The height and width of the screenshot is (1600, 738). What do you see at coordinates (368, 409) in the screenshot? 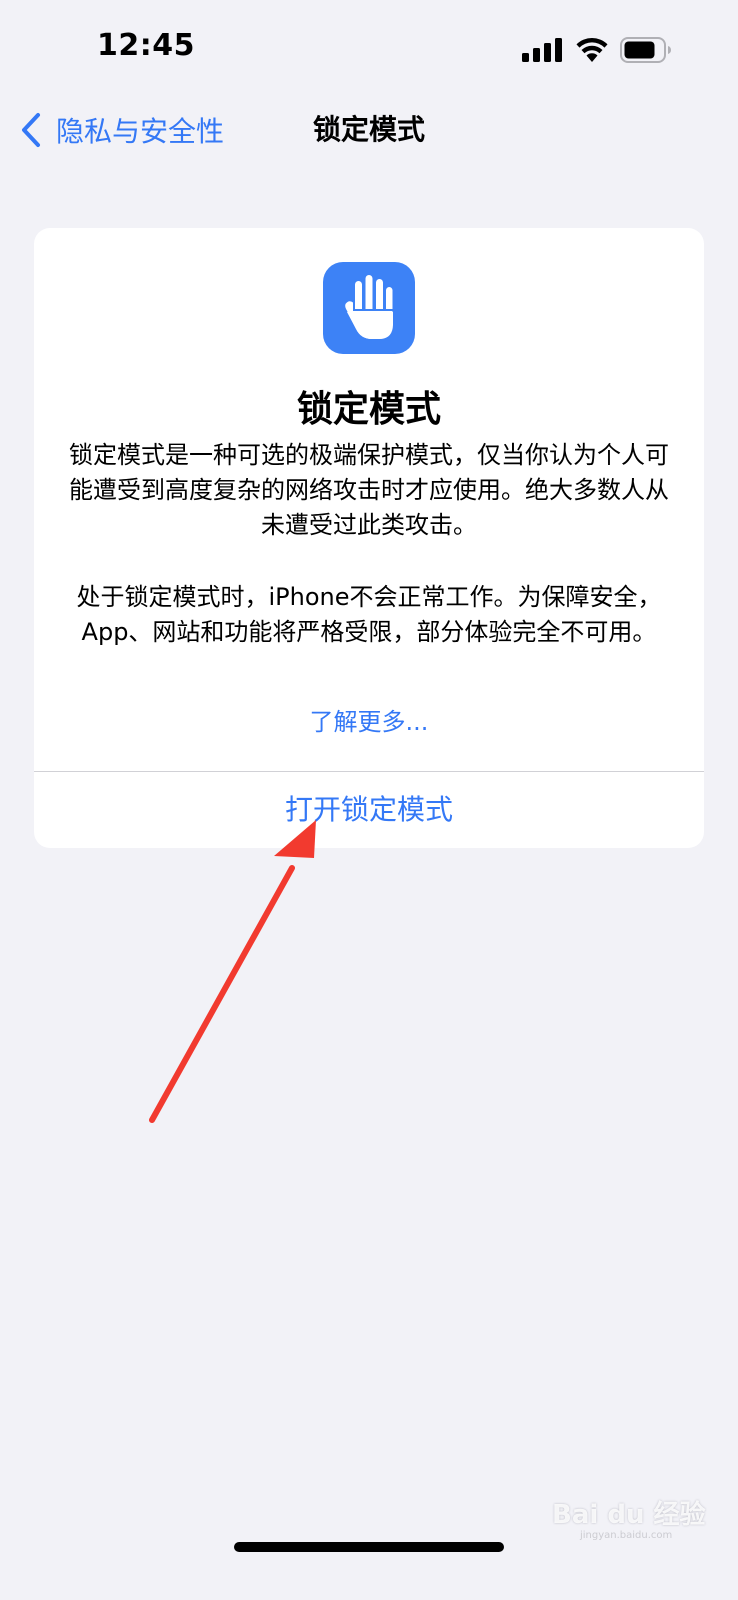
I see `card-title: 锁定模式` at bounding box center [368, 409].